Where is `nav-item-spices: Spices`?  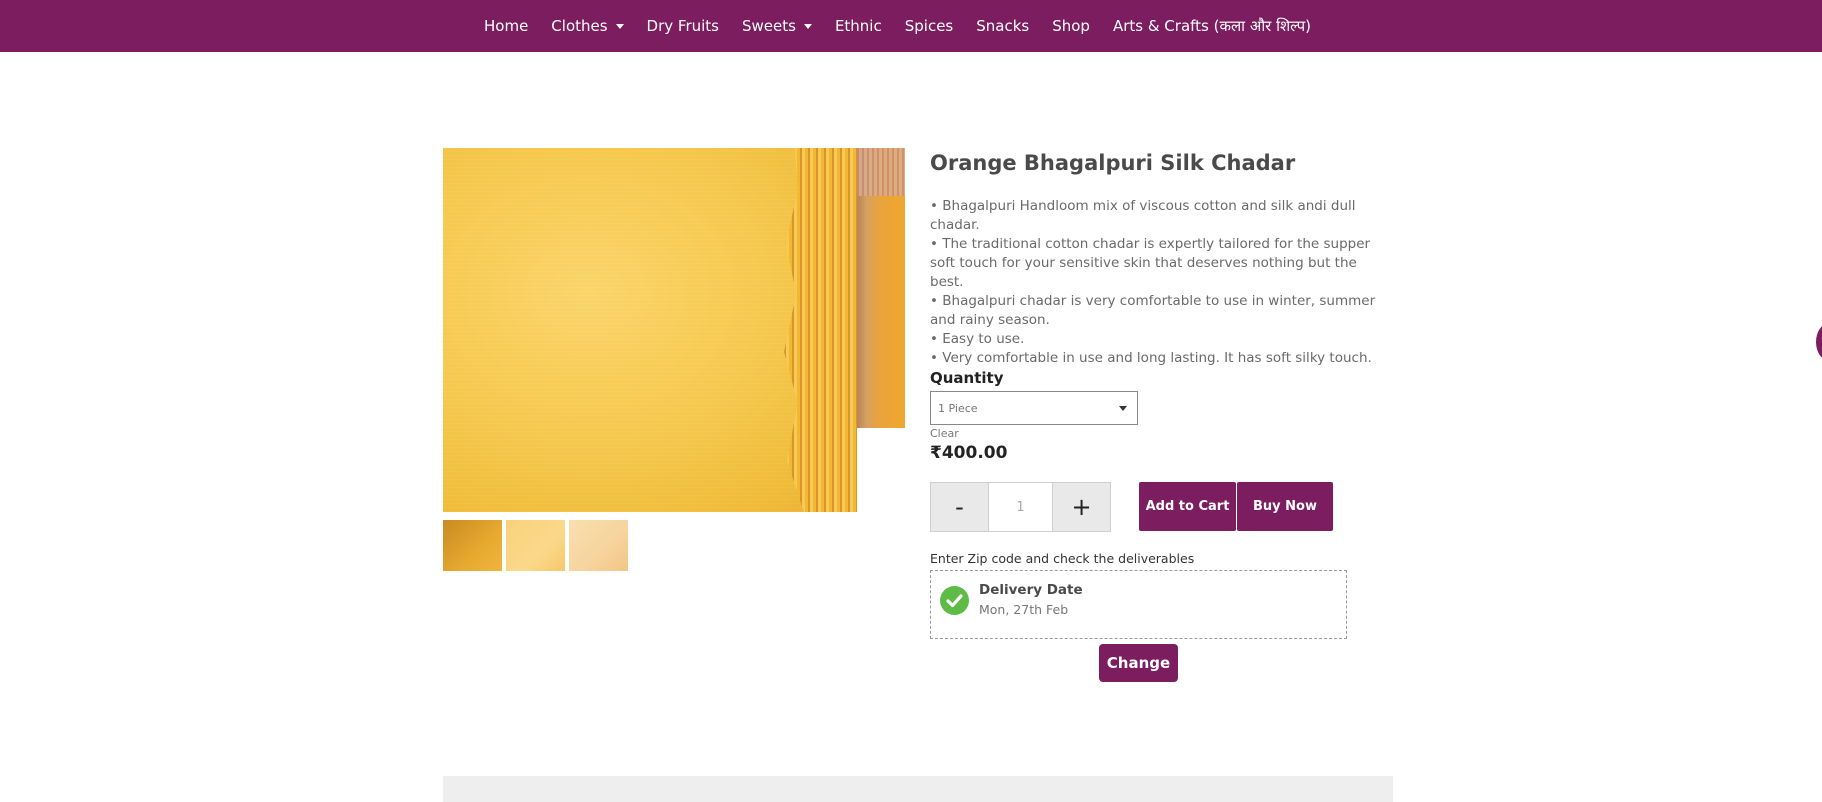 nav-item-spices: Spices is located at coordinates (929, 26).